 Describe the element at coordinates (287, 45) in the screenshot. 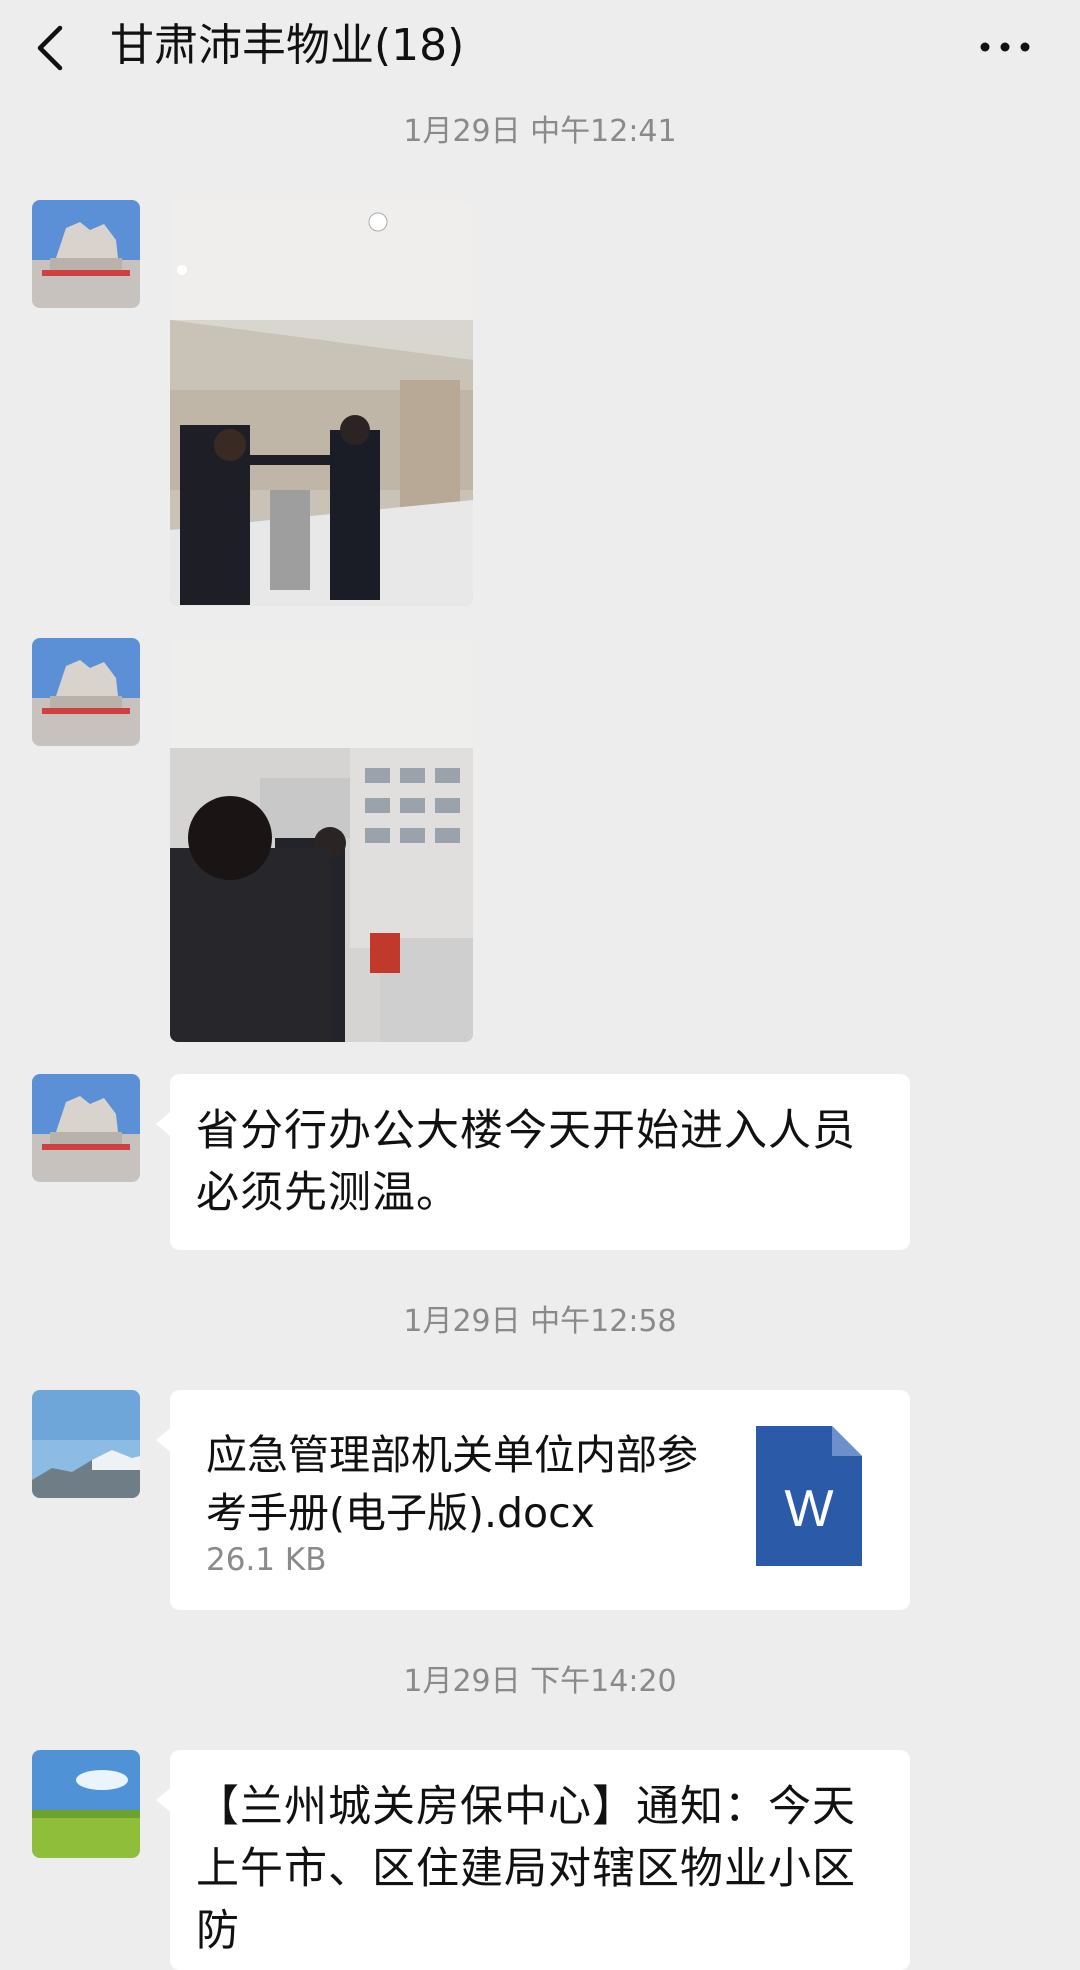

I see `chat-title: 甘肃沛丰物业(18)` at that location.